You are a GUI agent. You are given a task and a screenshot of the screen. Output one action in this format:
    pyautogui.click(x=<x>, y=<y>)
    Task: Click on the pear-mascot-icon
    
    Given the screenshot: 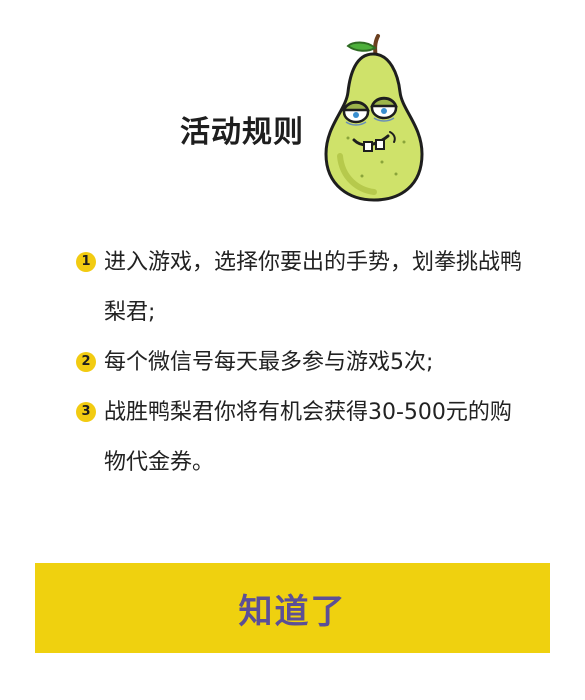 What is the action you would take?
    pyautogui.click(x=374, y=118)
    